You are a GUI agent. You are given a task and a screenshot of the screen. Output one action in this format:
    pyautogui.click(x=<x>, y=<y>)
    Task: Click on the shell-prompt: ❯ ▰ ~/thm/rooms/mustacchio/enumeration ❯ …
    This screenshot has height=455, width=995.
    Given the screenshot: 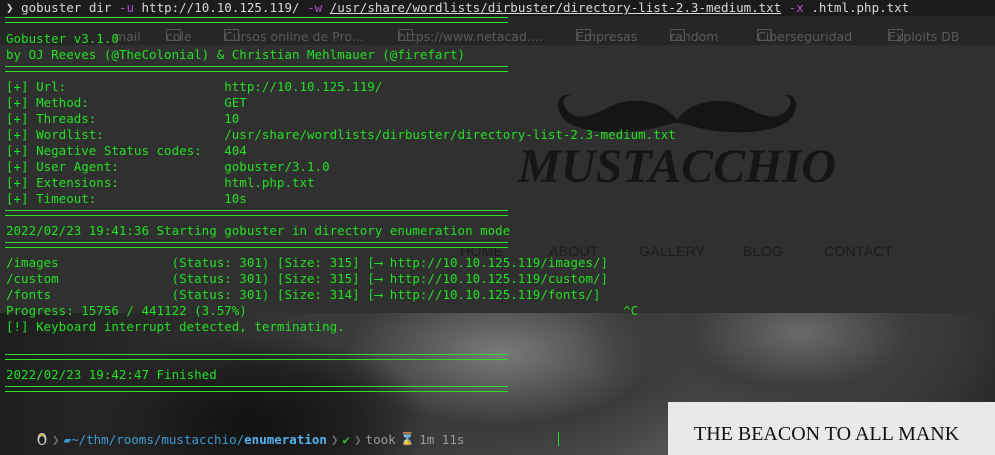 What is the action you would take?
    pyautogui.click(x=250, y=439)
    